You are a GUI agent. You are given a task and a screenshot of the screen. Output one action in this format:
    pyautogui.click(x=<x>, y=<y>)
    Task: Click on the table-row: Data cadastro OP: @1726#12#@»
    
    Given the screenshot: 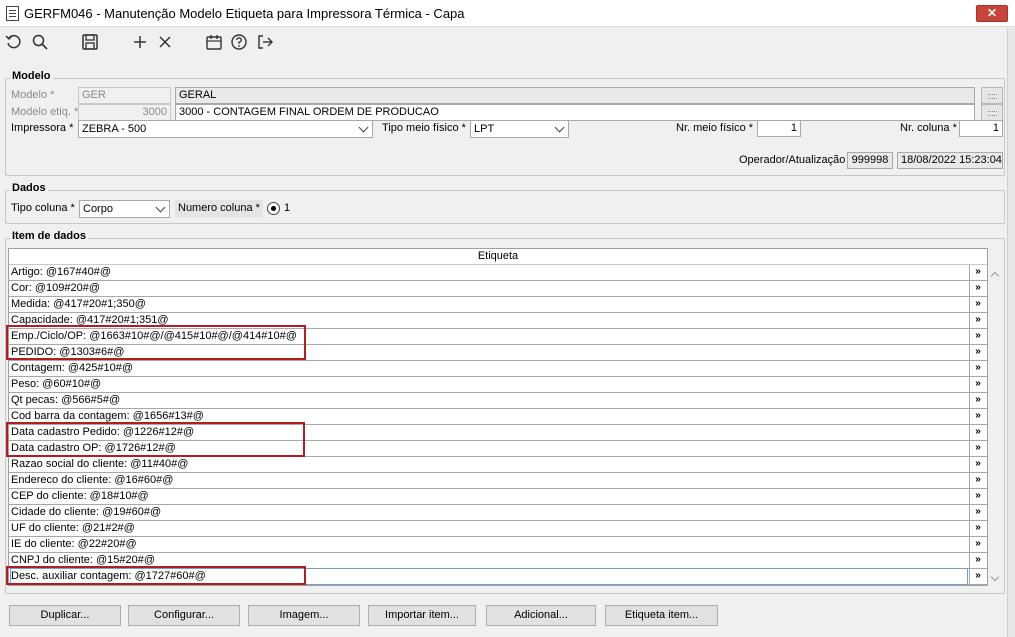 What is the action you would take?
    pyautogui.click(x=498, y=449)
    